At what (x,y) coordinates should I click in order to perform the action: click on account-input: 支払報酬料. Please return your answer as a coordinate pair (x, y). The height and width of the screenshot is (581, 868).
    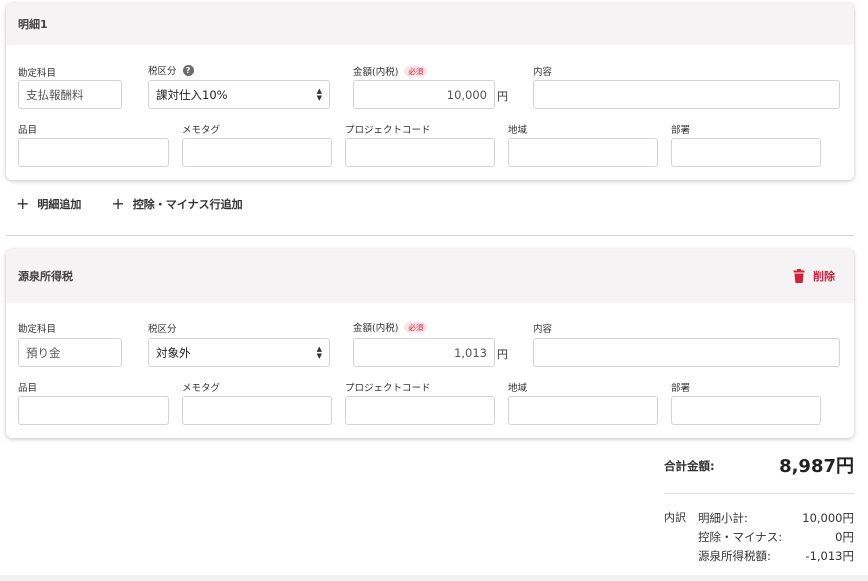
    Looking at the image, I should click on (70, 94).